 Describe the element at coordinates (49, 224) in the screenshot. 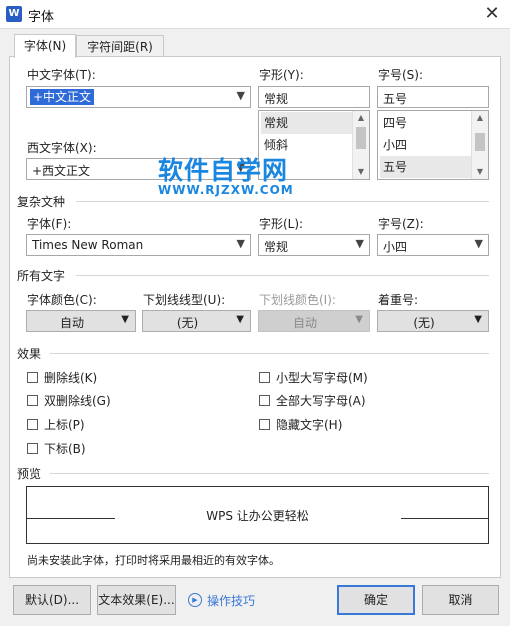

I see `complex-font-label: 字体(F):` at that location.